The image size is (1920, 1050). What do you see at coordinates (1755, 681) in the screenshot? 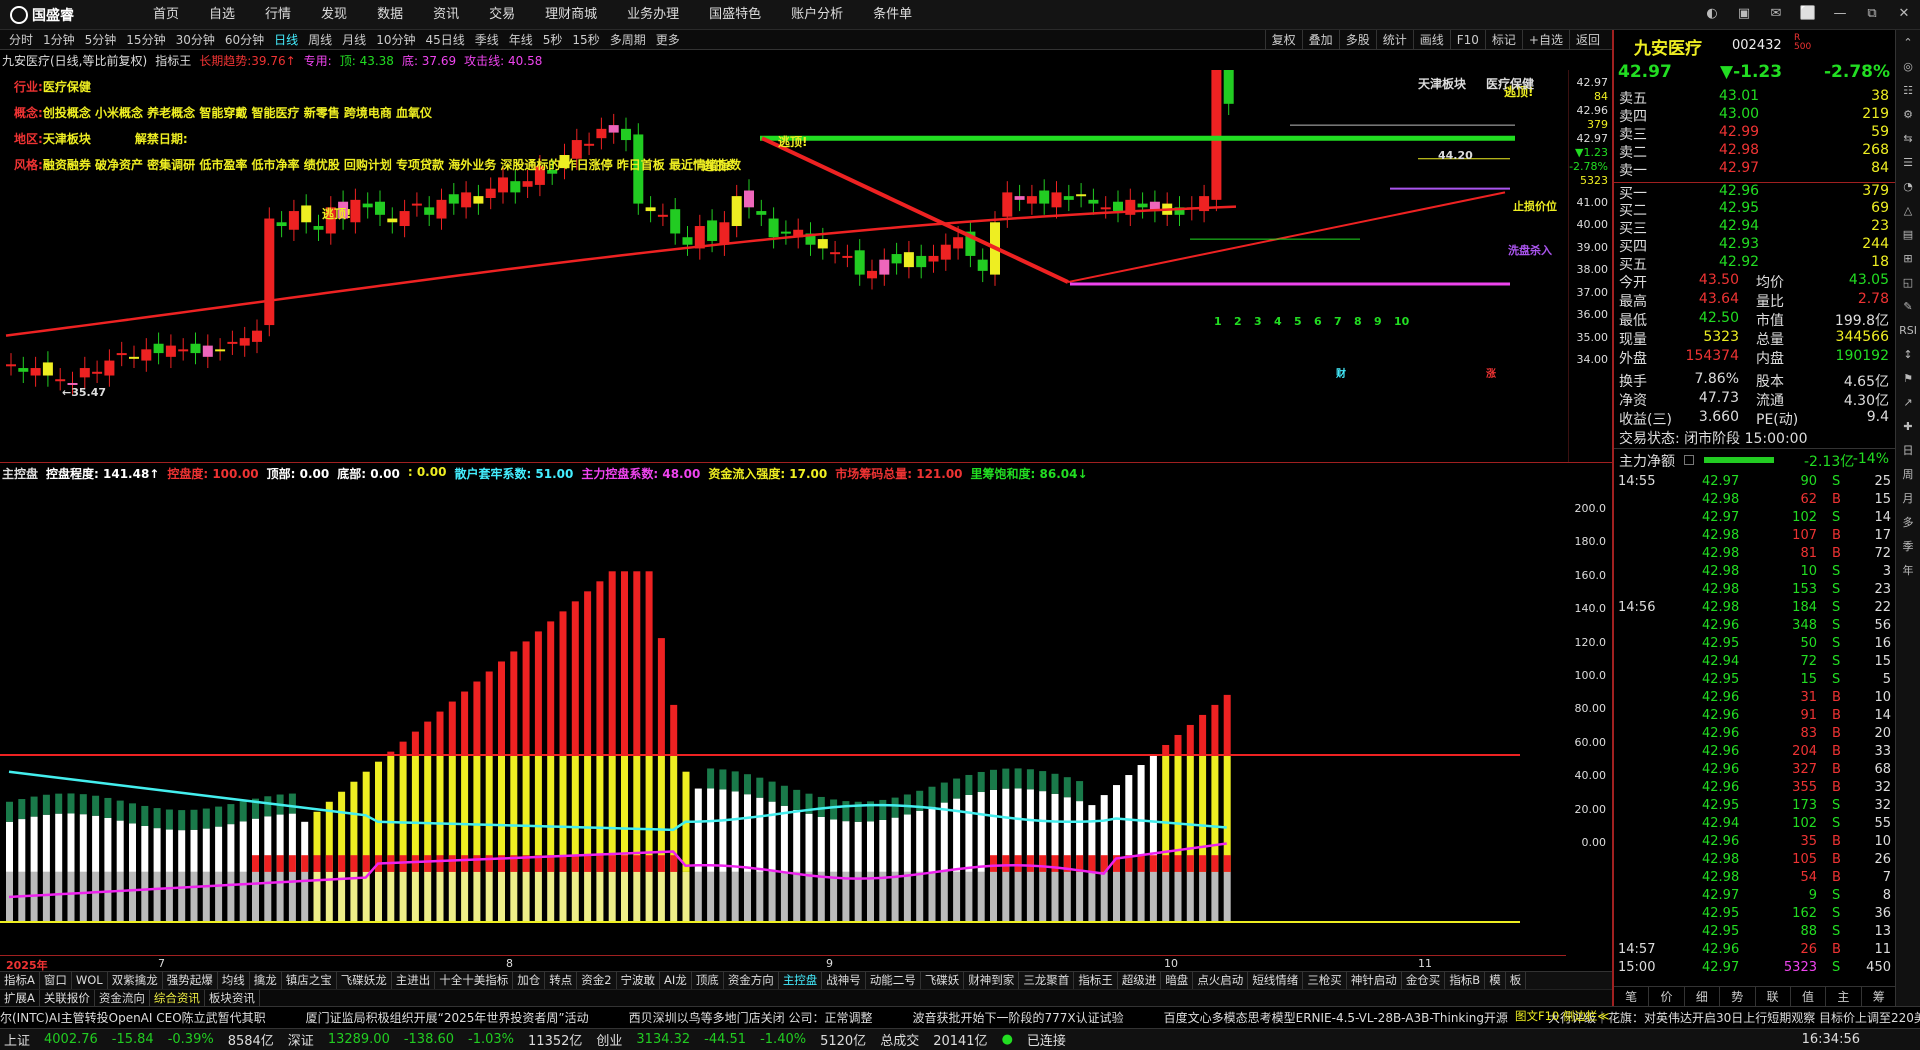
I see `tick-row: 42.95 15 S 5` at bounding box center [1755, 681].